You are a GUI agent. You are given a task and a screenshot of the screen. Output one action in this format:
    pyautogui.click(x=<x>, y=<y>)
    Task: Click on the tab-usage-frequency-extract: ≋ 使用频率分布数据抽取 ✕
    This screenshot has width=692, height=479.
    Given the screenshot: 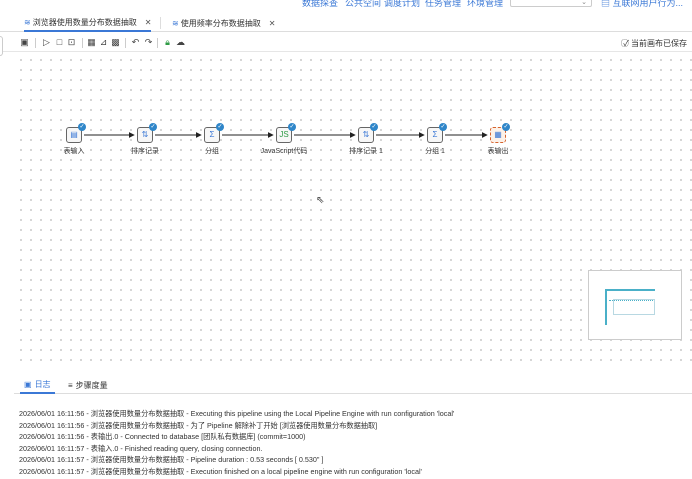 What is the action you would take?
    pyautogui.click(x=223, y=23)
    